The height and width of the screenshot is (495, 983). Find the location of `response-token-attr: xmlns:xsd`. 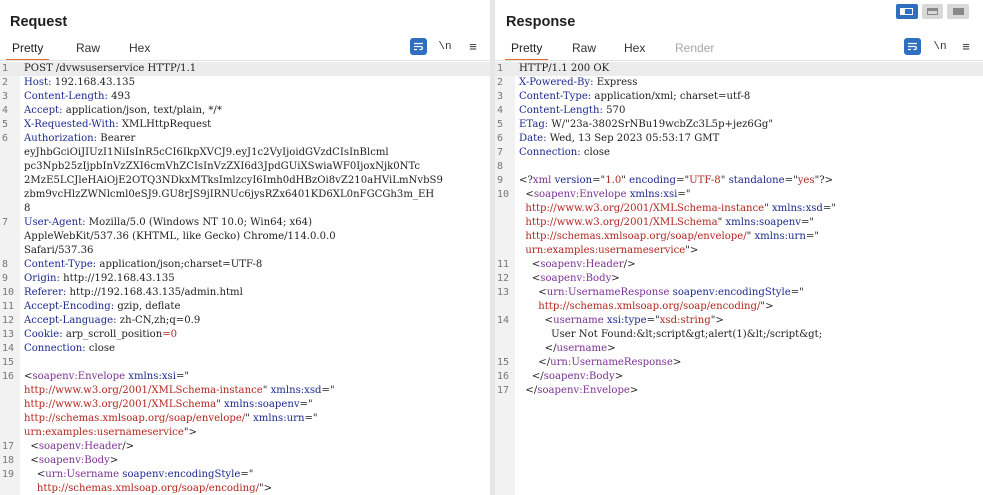

response-token-attr: xmlns:xsd is located at coordinates (795, 208).